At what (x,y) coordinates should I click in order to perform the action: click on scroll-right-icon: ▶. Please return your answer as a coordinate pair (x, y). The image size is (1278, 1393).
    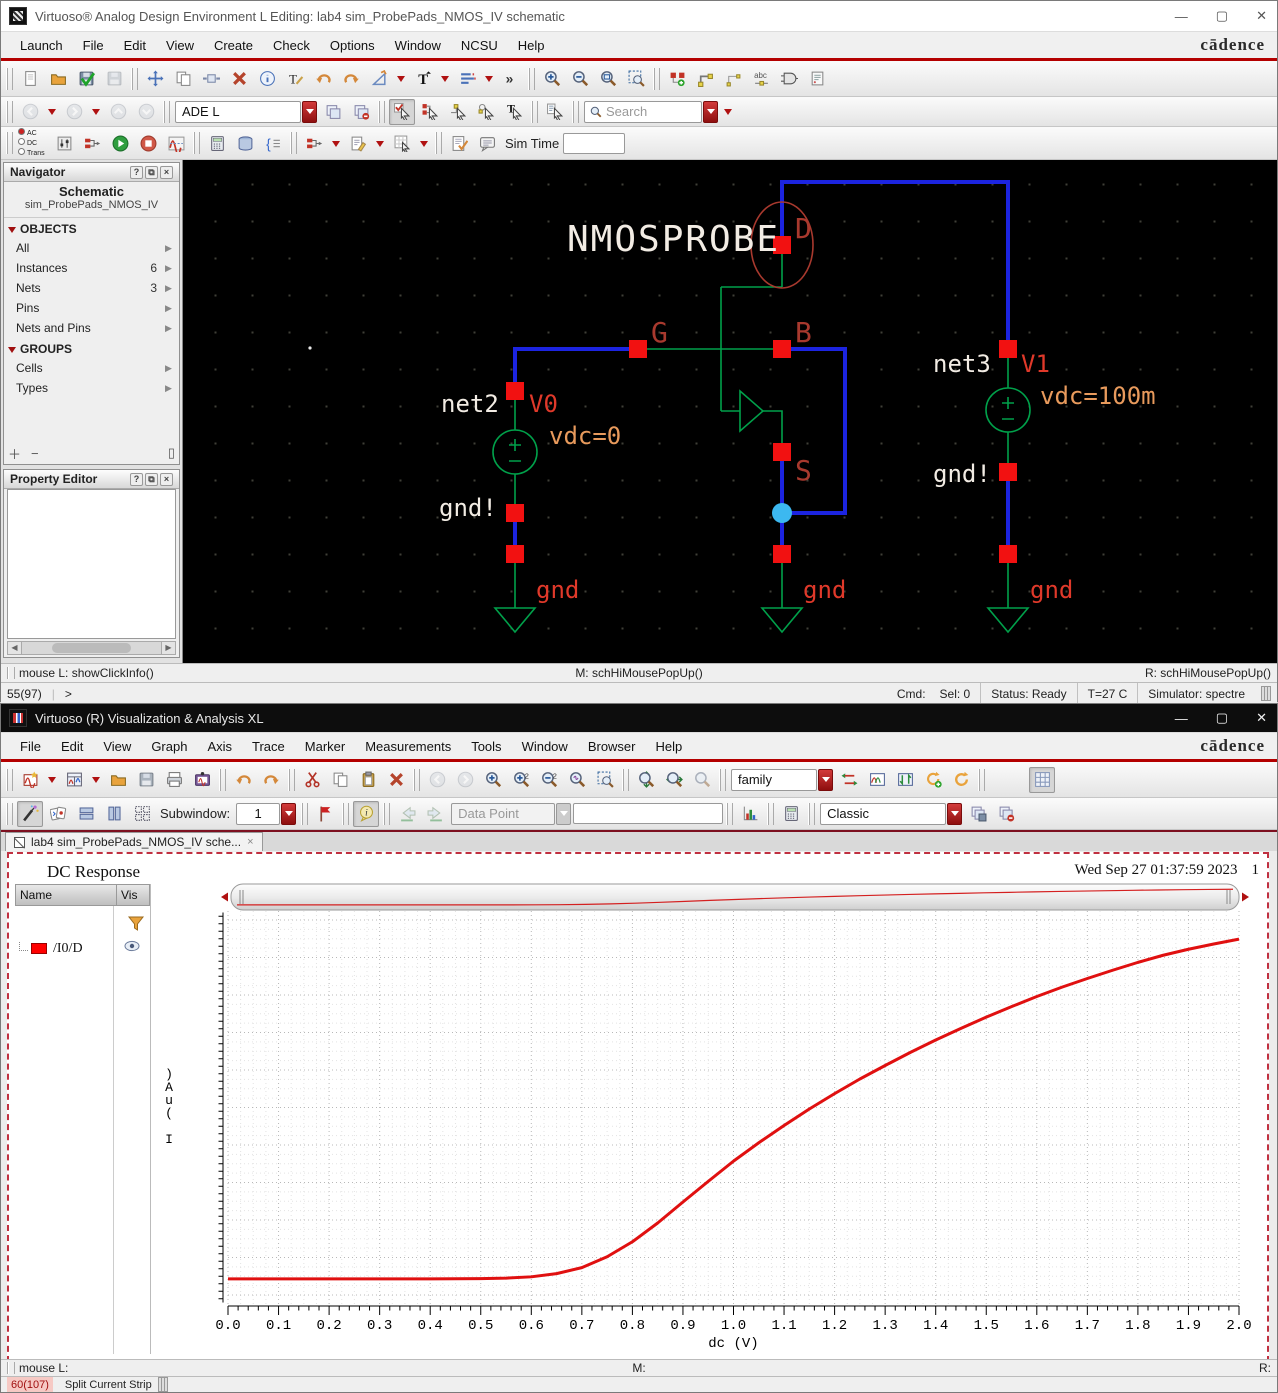
    Looking at the image, I should click on (168, 648).